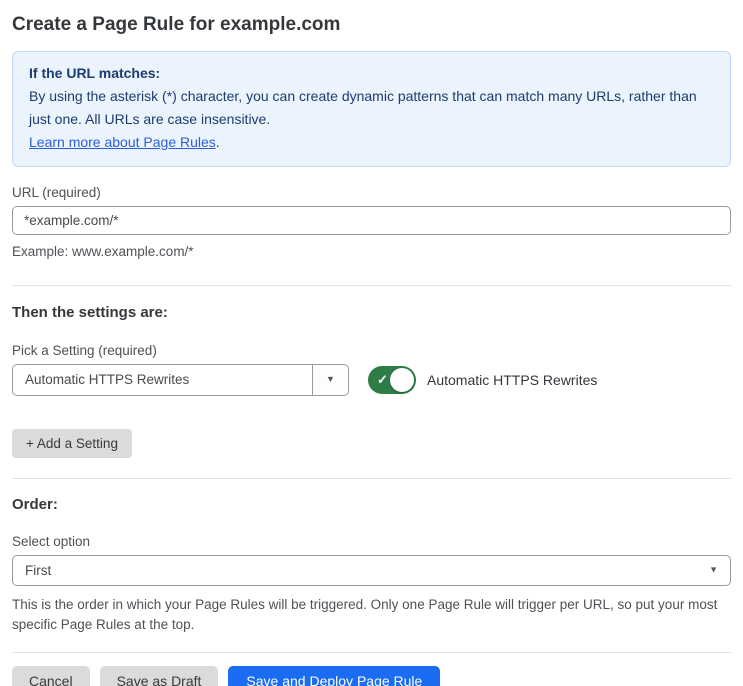 This screenshot has width=743, height=686. I want to click on url-input, so click(371, 220).